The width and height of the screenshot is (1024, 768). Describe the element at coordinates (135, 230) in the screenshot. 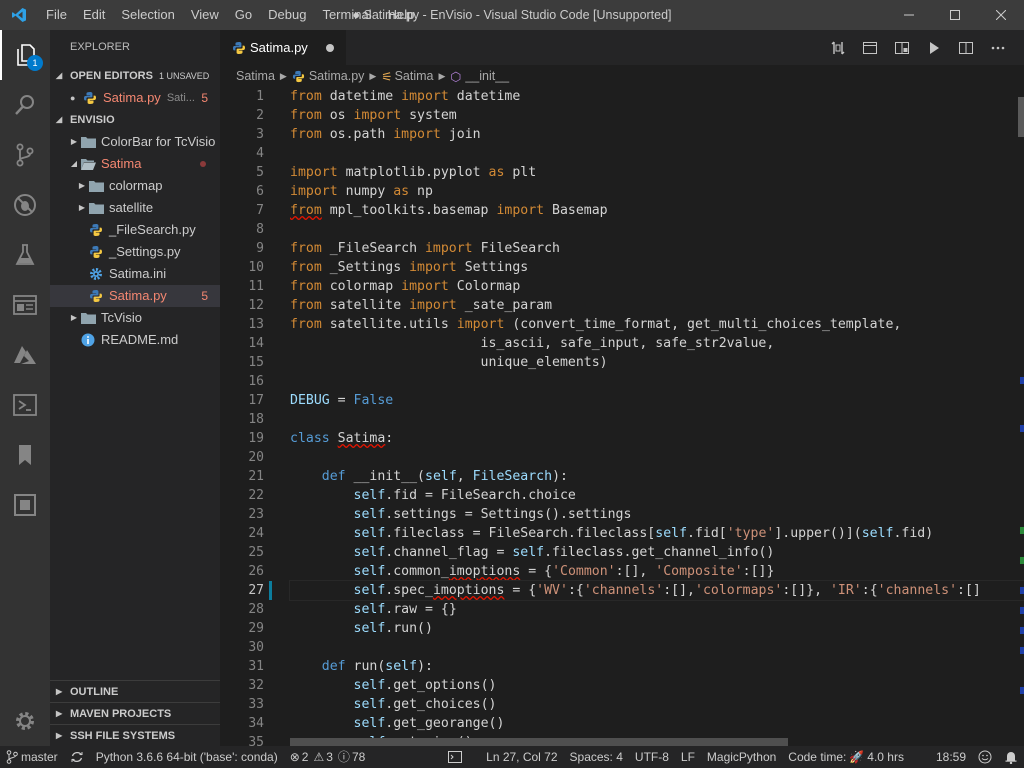

I see `tree-item-filesearch: _FileSearch.py` at that location.